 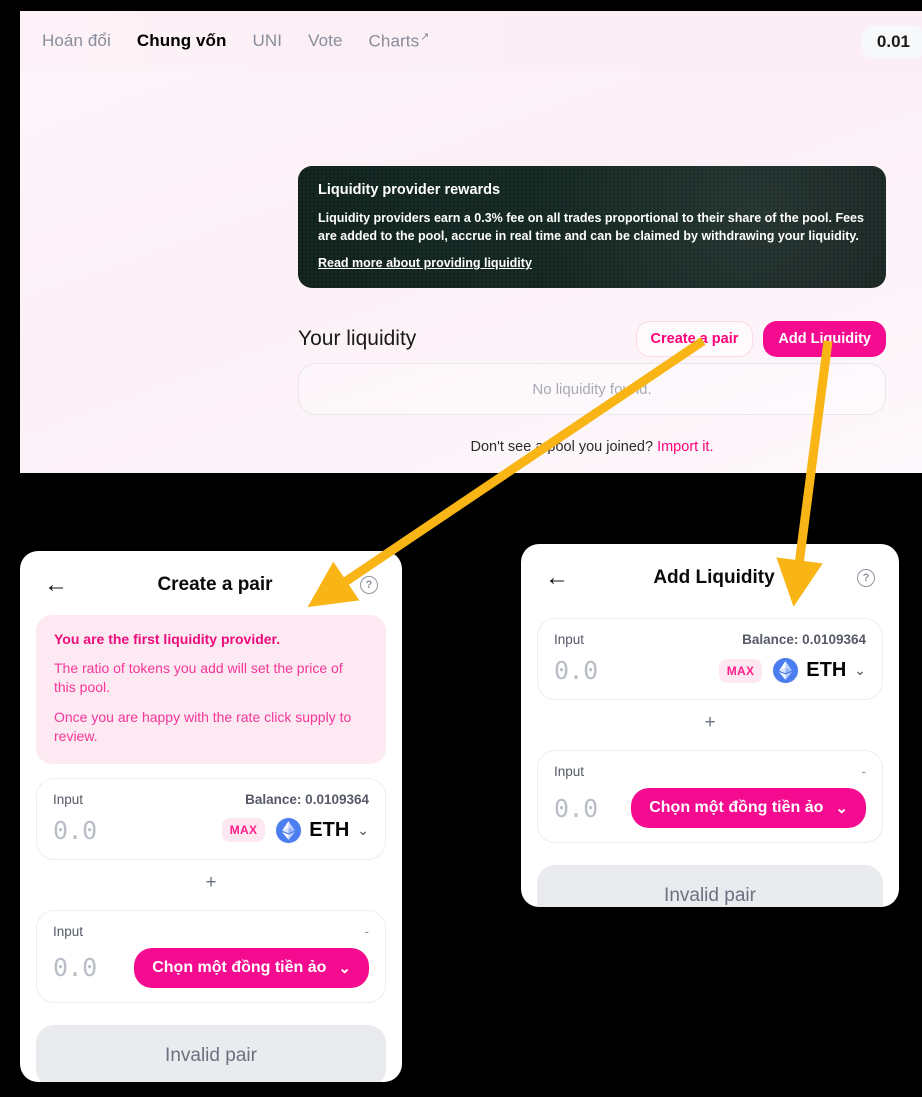 What do you see at coordinates (592, 263) in the screenshot?
I see `read-more-link: Read more about providing liquidity` at bounding box center [592, 263].